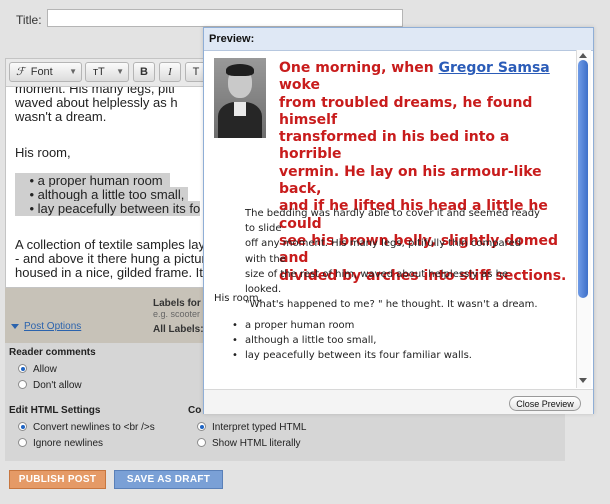  I want to click on preview-header, so click(398, 39).